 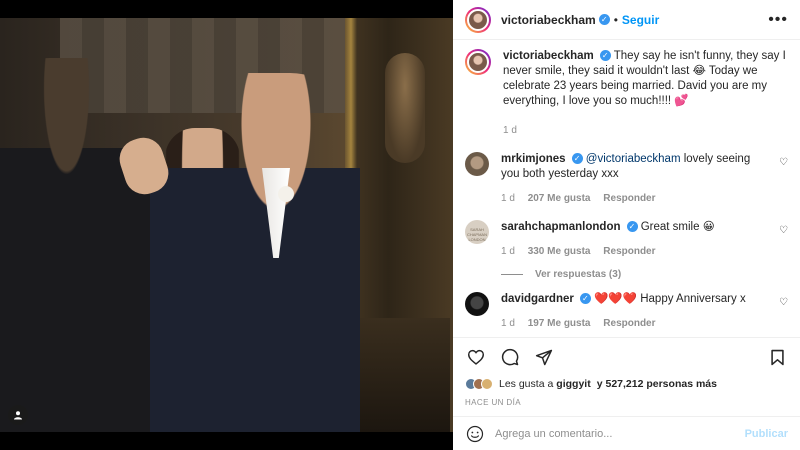 What do you see at coordinates (475, 434) in the screenshot?
I see `emoji-icon` at bounding box center [475, 434].